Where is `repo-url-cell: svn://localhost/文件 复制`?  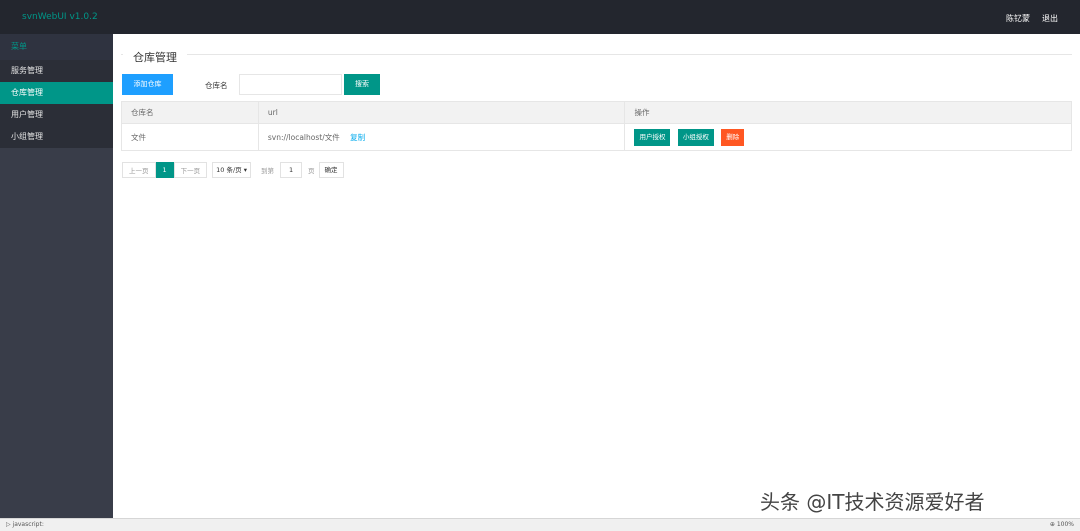
repo-url-cell: svn://localhost/文件 复制 is located at coordinates (441, 137).